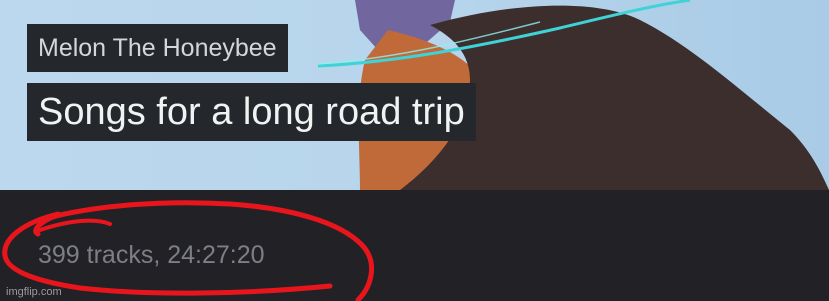  What do you see at coordinates (251, 112) in the screenshot?
I see `playlist-title: Songs for a long road trip` at bounding box center [251, 112].